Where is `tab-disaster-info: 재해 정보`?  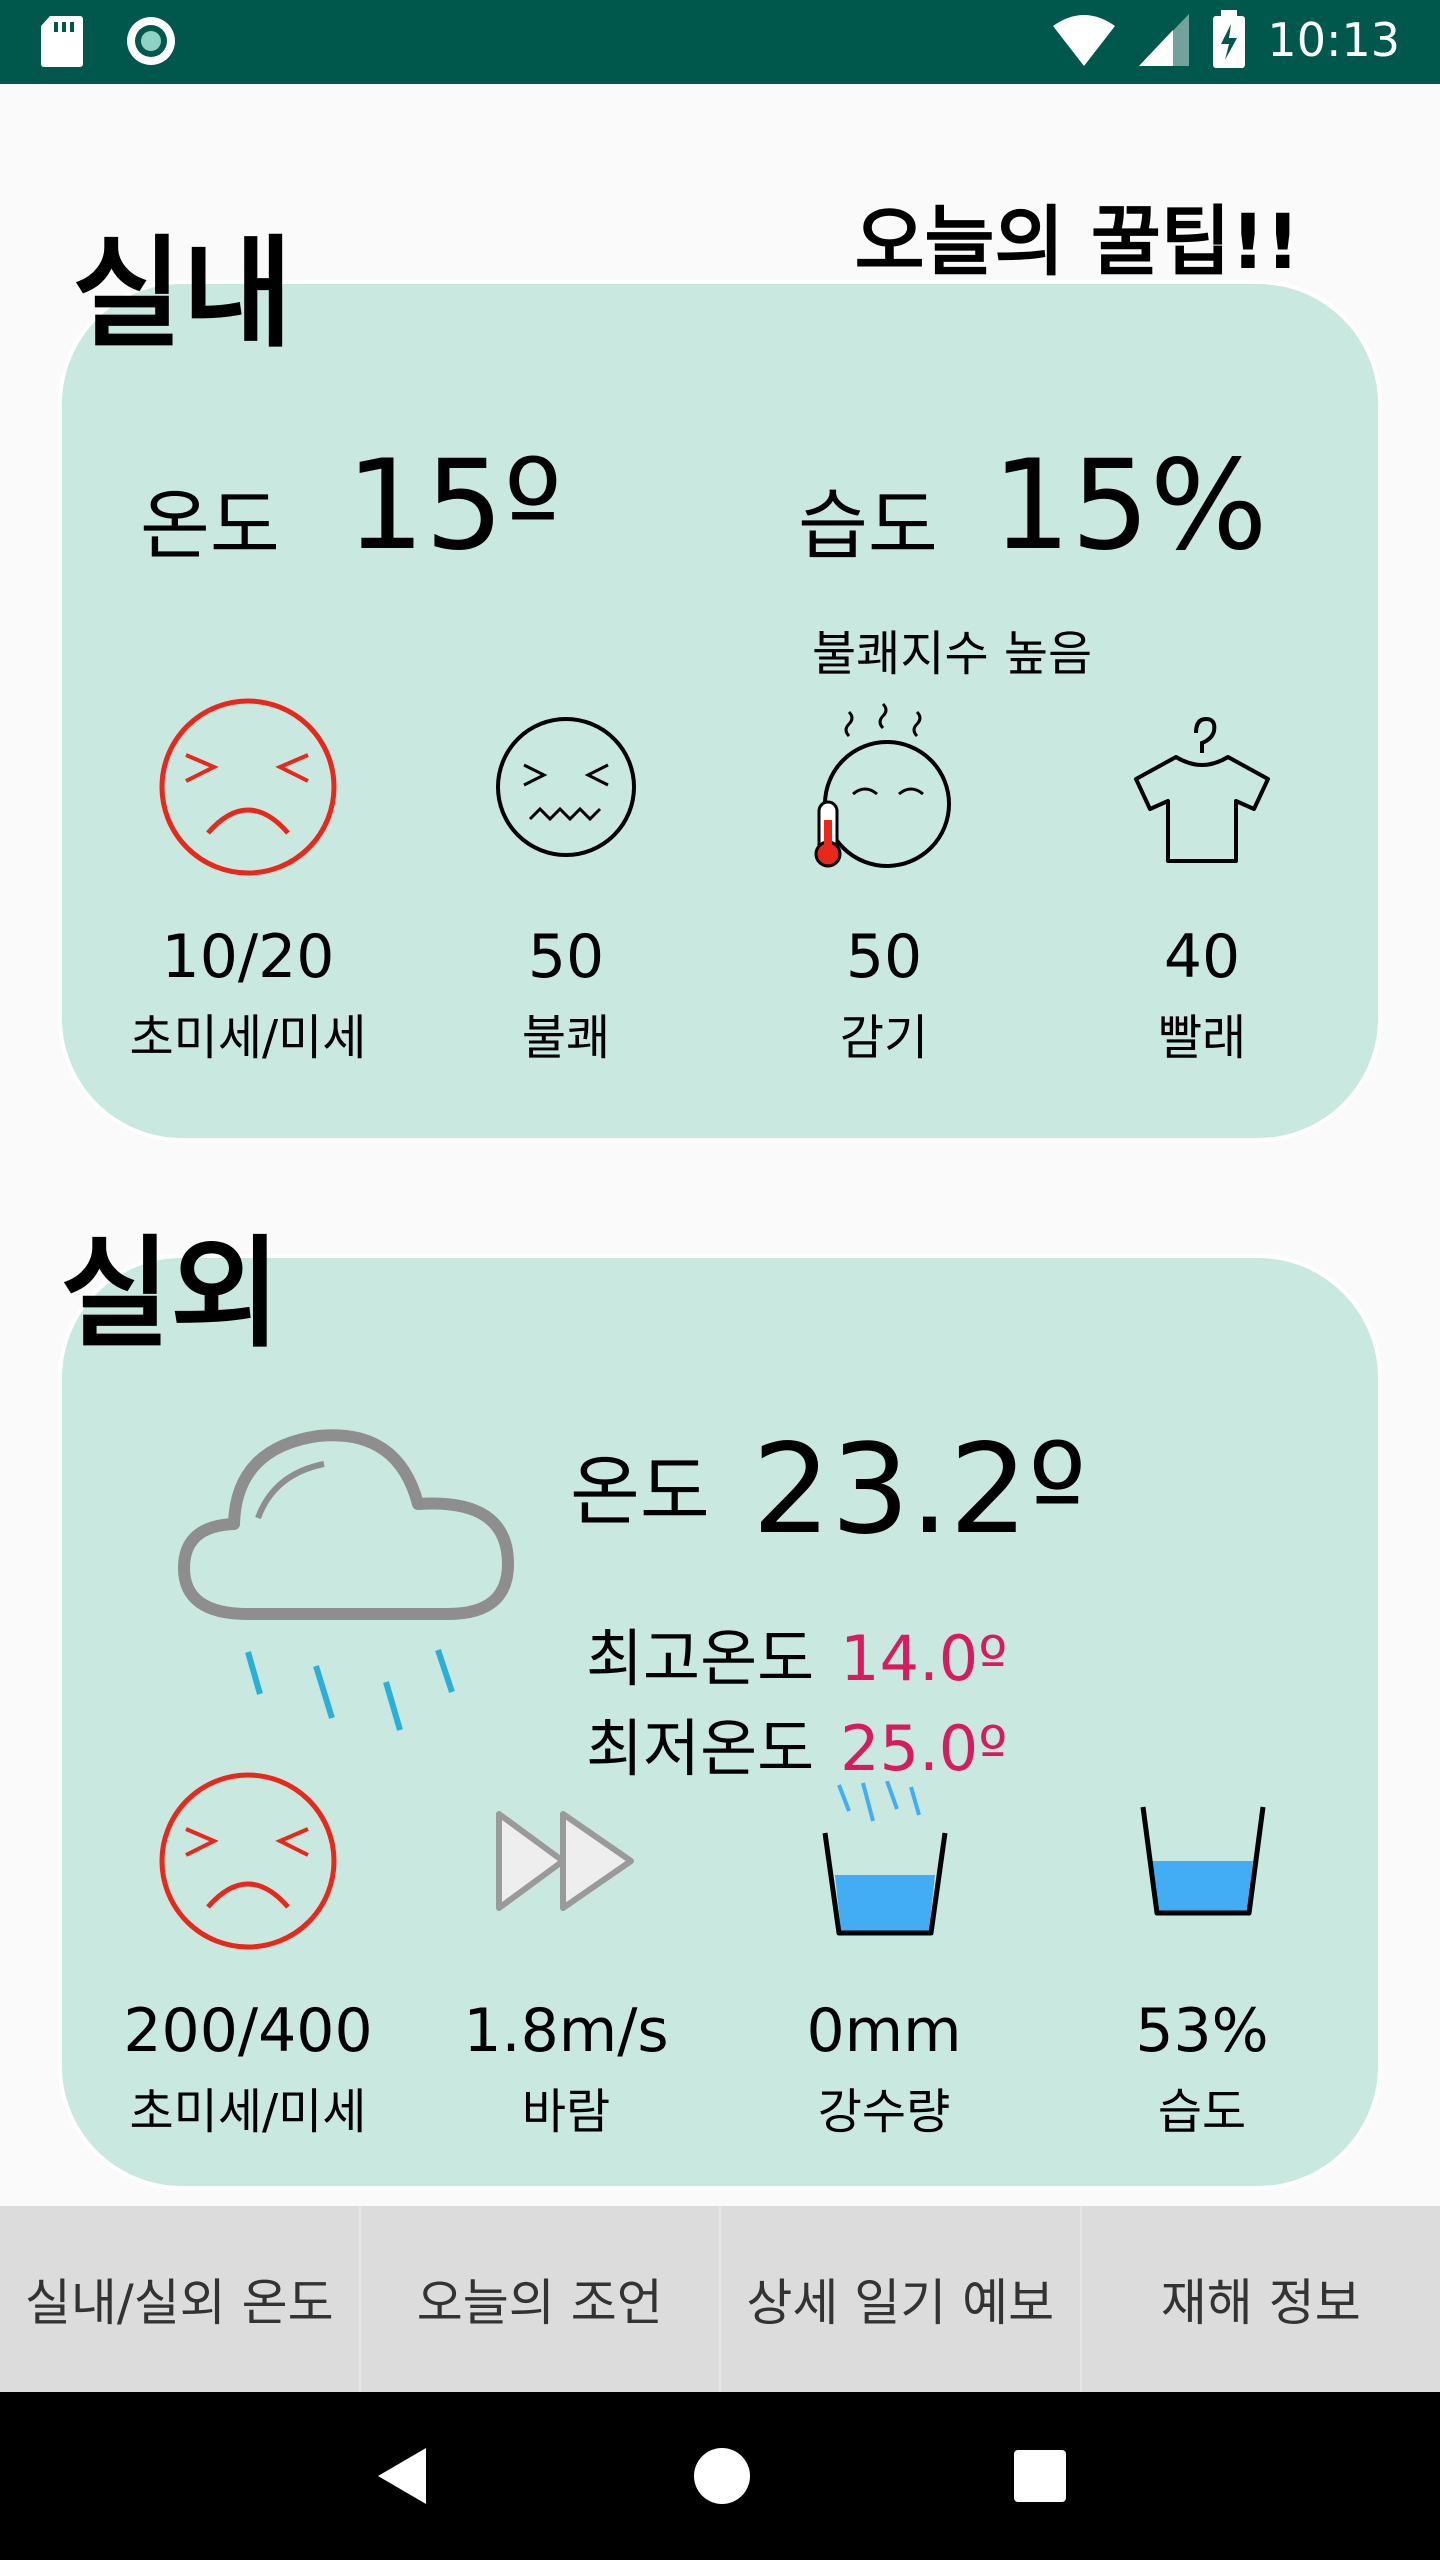 tab-disaster-info: 재해 정보 is located at coordinates (1261, 2299).